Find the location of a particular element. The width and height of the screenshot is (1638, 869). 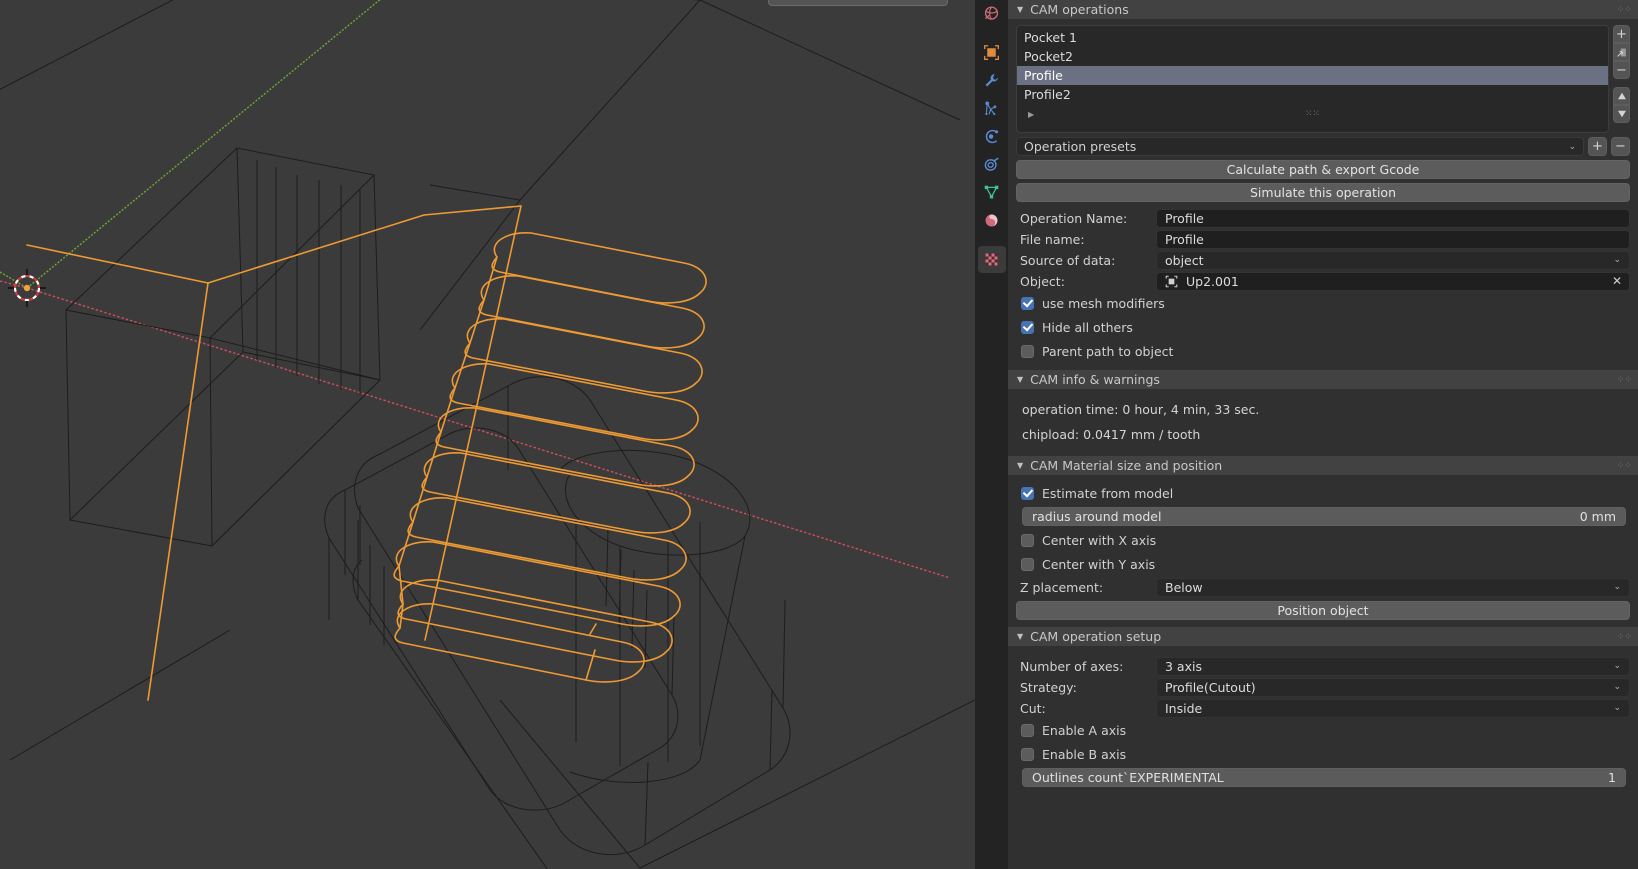

estimate-from-model-label: Estimate from model is located at coordinates (1108, 493).